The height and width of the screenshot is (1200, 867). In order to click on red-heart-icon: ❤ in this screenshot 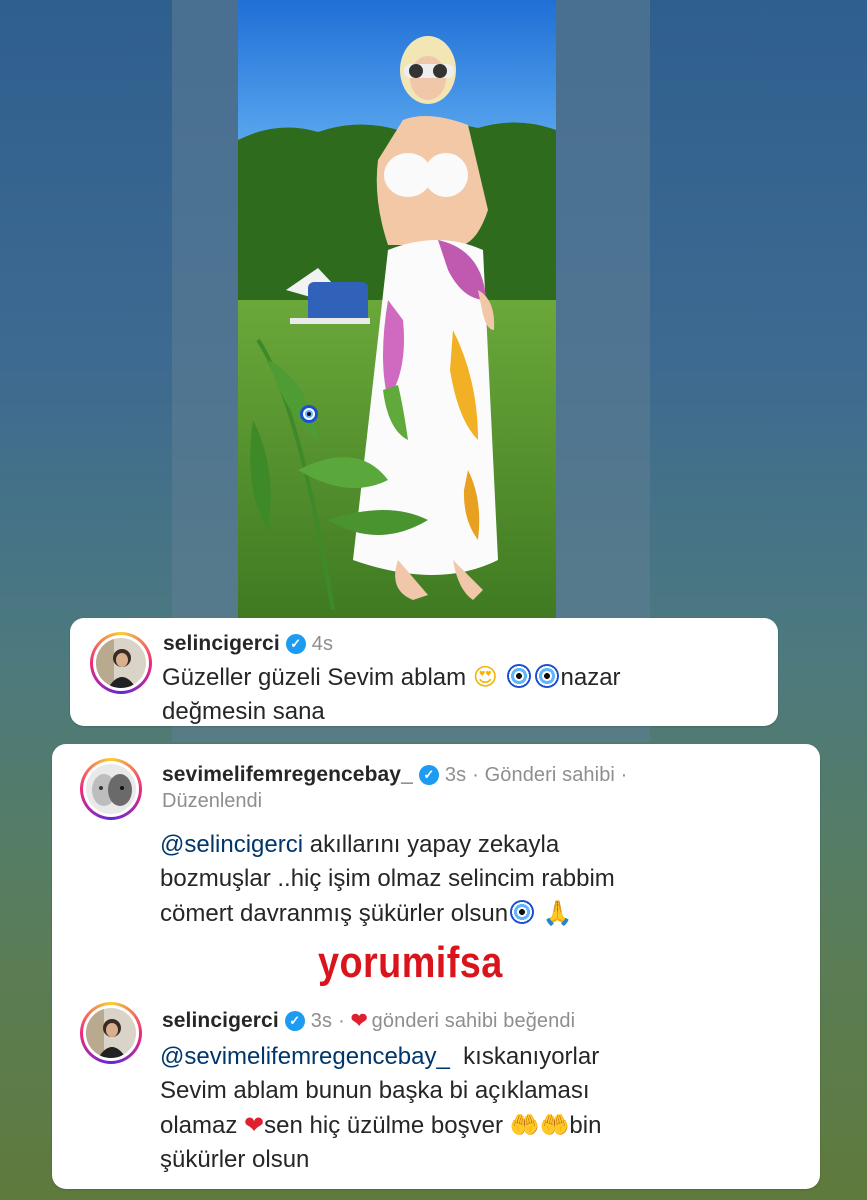, I will do `click(254, 1125)`.